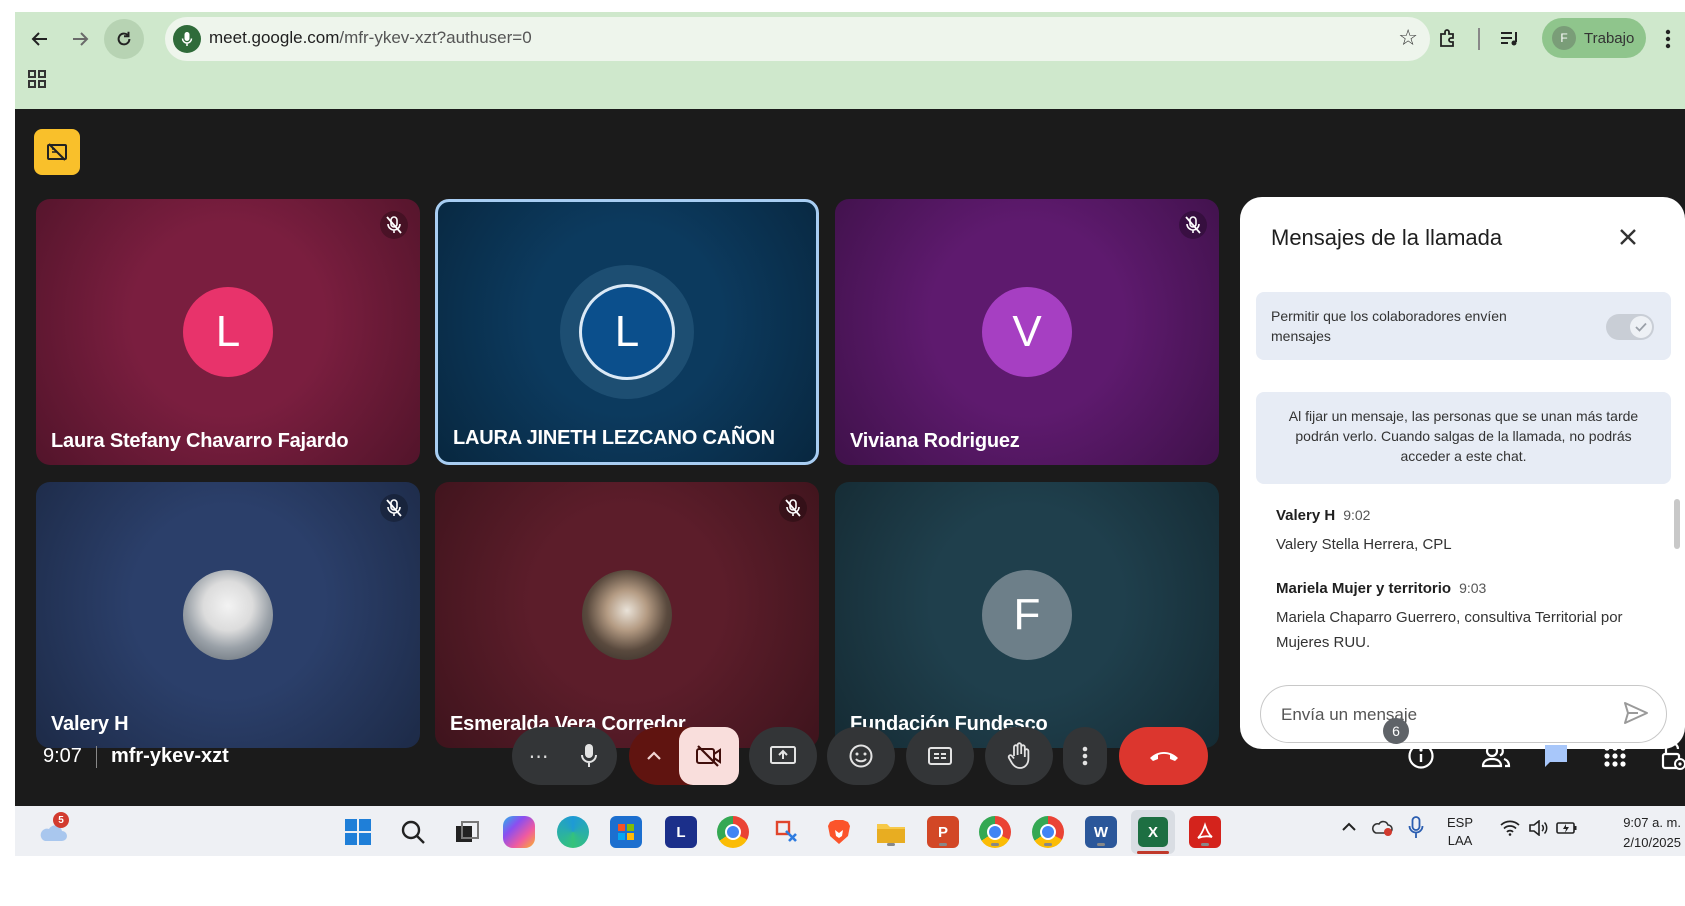 This screenshot has width=1685, height=906. I want to click on word-icon: W, so click(1101, 832).